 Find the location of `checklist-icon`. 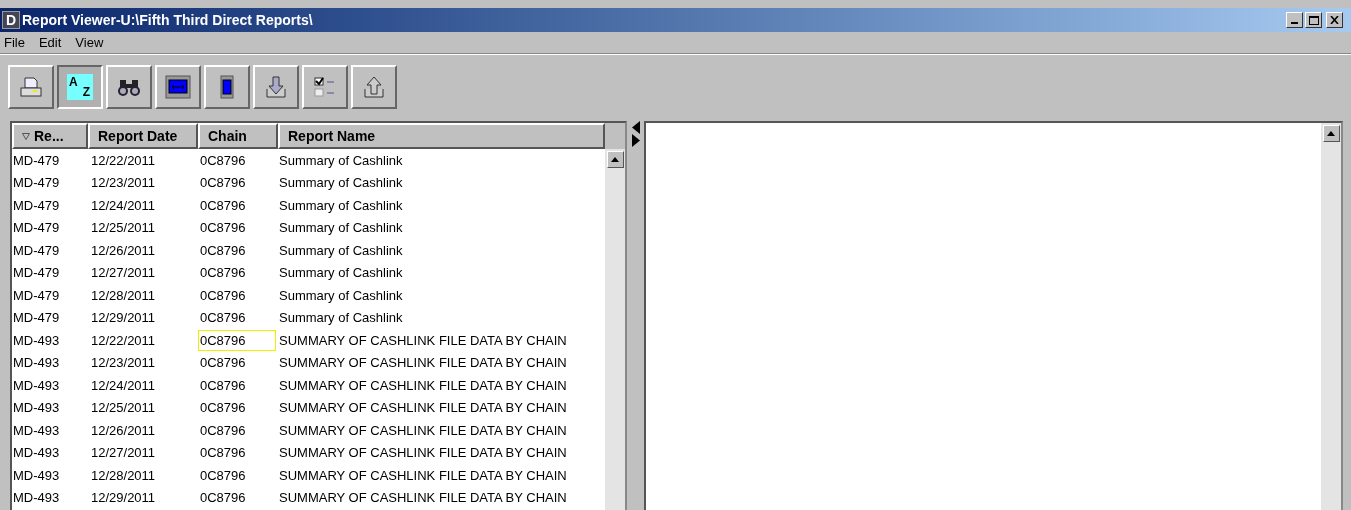

checklist-icon is located at coordinates (325, 87).